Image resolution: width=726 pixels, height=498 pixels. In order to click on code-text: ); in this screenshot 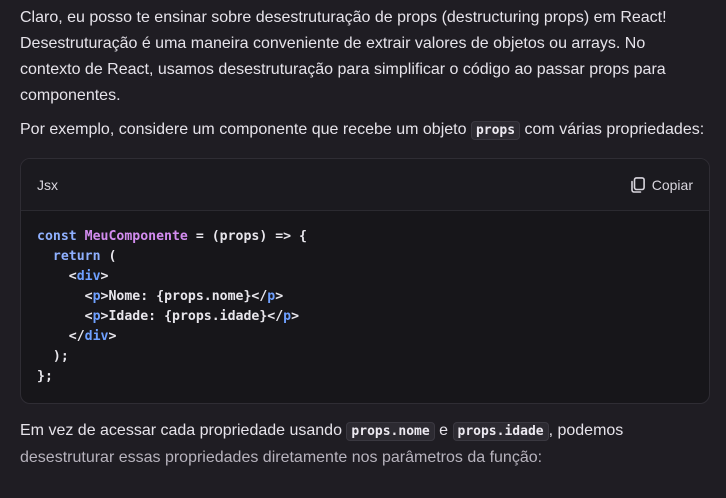, I will do `click(60, 356)`.